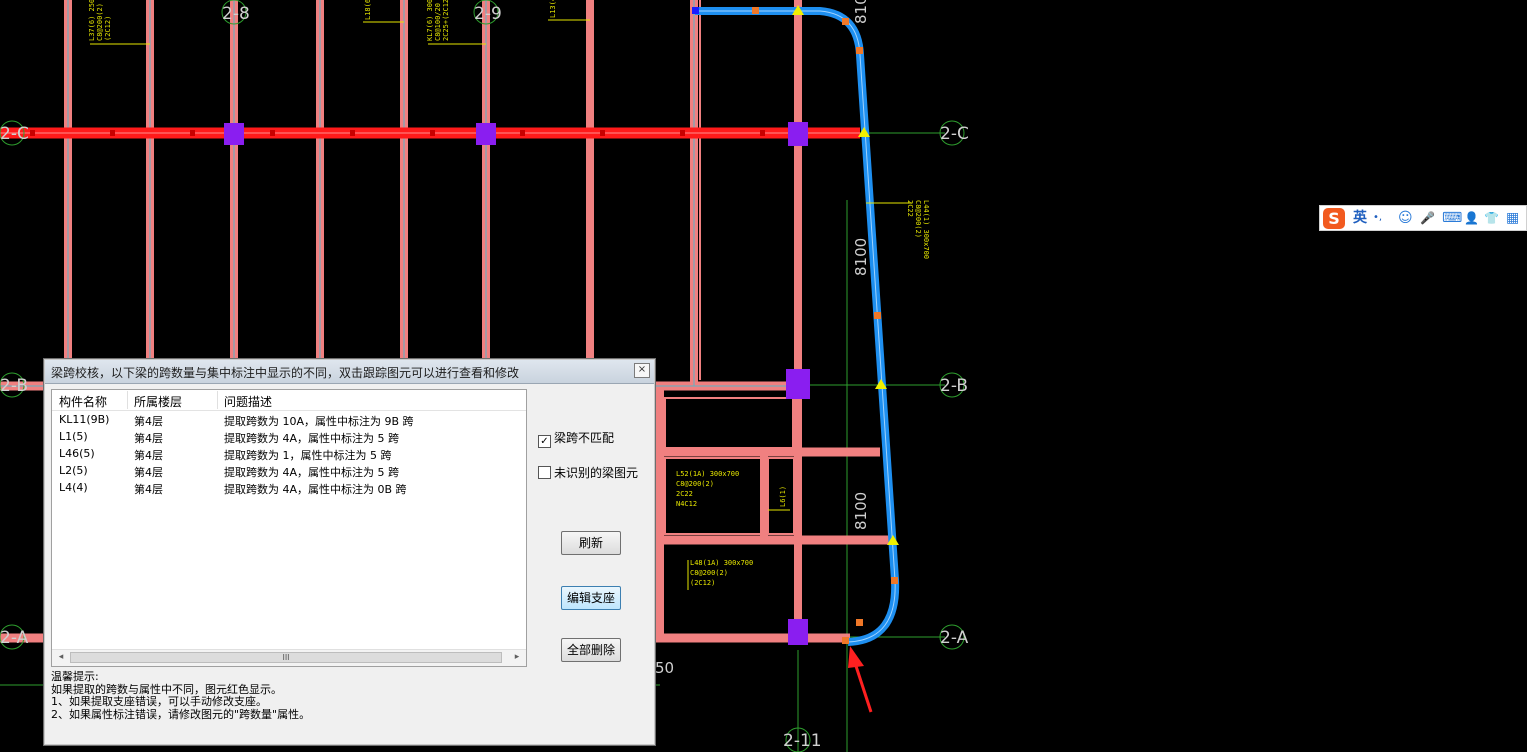 This screenshot has height=752, width=1527. What do you see at coordinates (954, 638) in the screenshot?
I see `axis-label-2a-right: 2-A` at bounding box center [954, 638].